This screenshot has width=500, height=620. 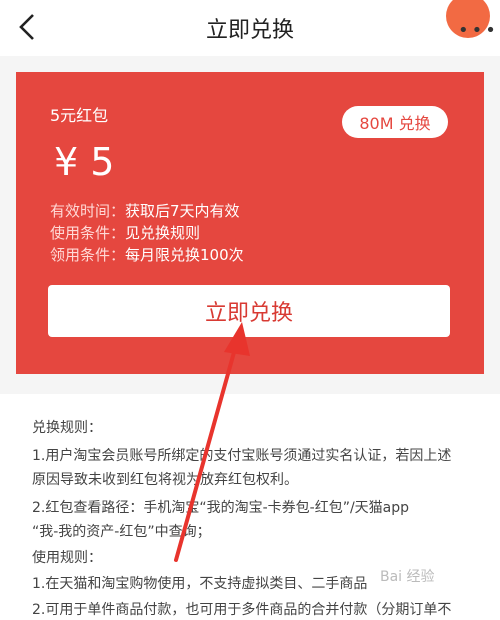 What do you see at coordinates (212, 442) in the screenshot?
I see `annotation-arrow` at bounding box center [212, 442].